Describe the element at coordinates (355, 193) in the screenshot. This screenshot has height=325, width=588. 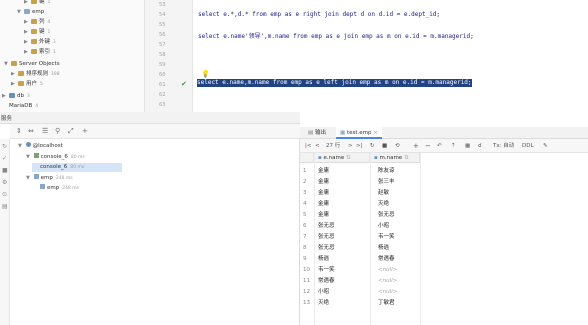
I see `table-row: 3 金庸 赵敏` at that location.